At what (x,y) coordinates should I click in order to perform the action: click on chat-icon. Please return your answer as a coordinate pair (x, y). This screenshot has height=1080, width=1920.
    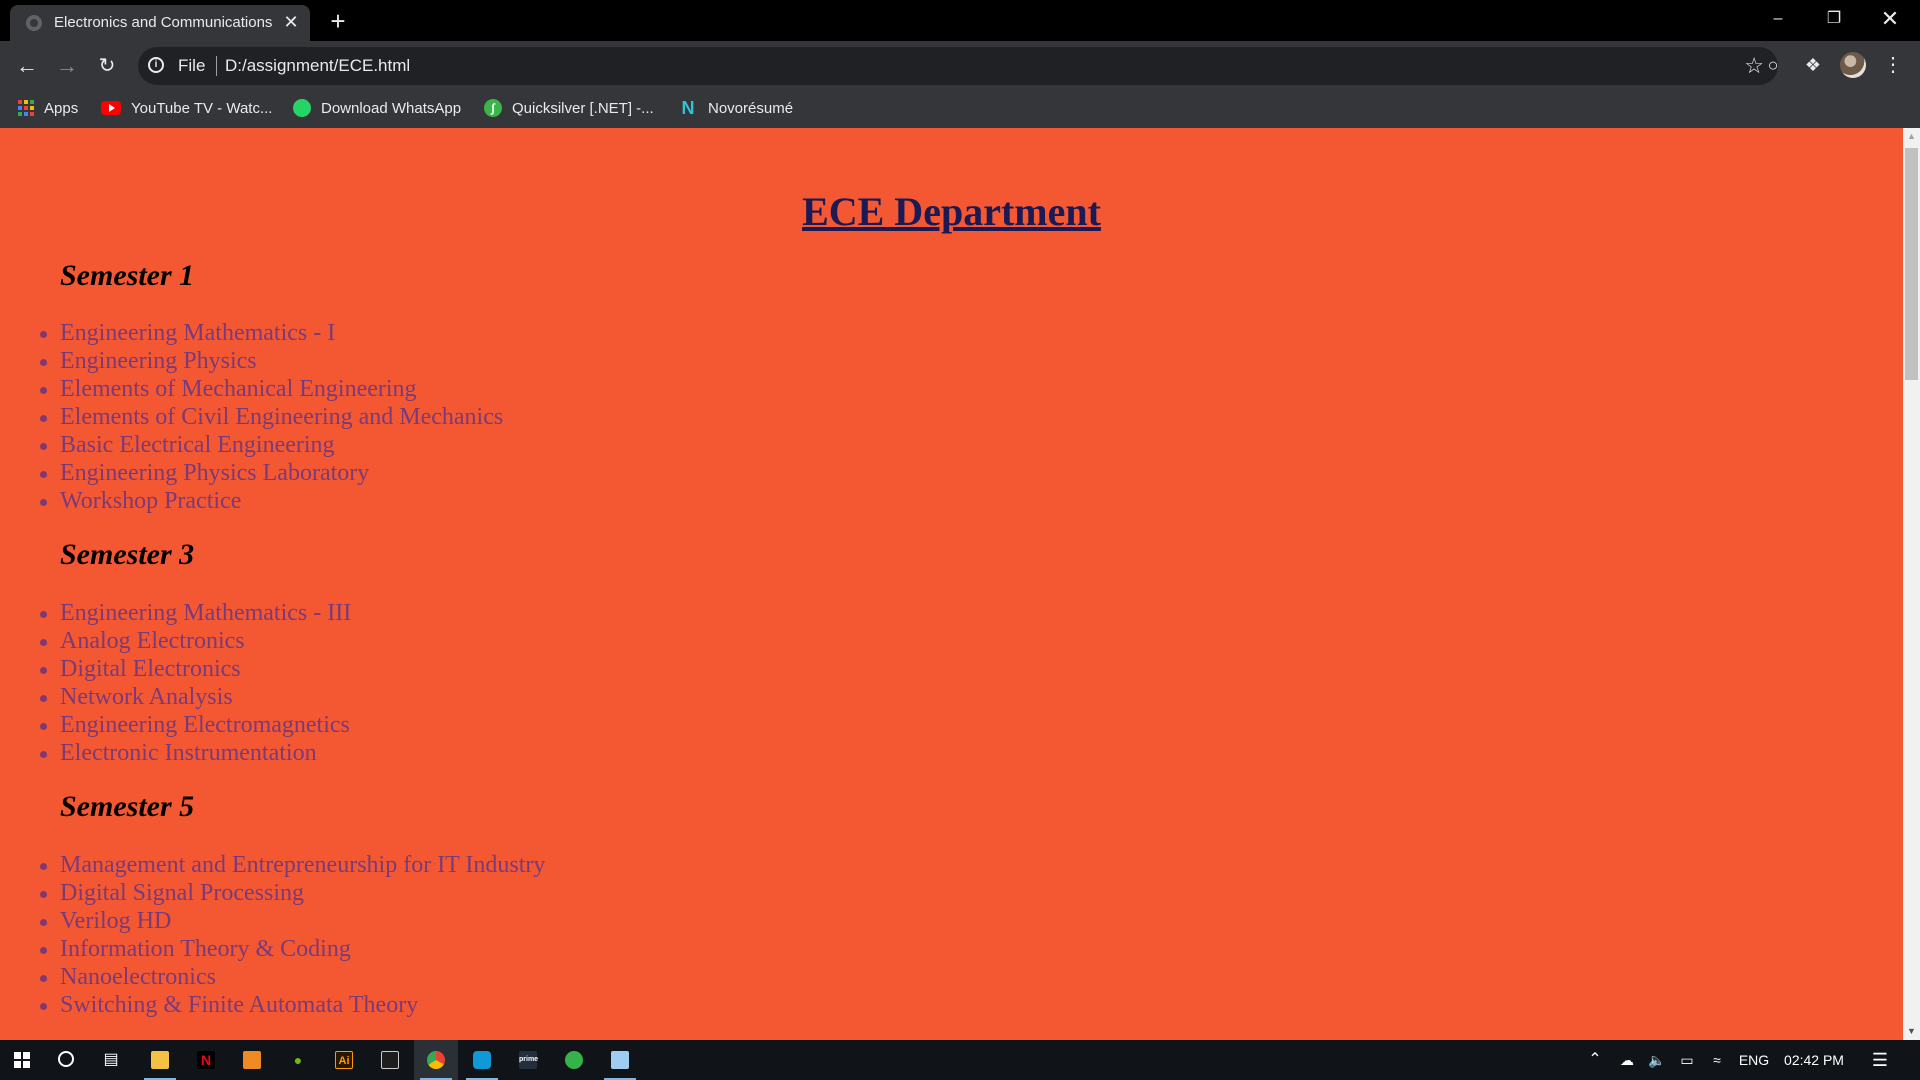
    Looking at the image, I should click on (482, 1060).